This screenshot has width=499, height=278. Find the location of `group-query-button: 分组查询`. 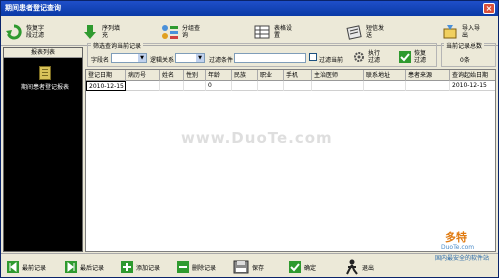

group-query-button: 分组查询 is located at coordinates (182, 32).